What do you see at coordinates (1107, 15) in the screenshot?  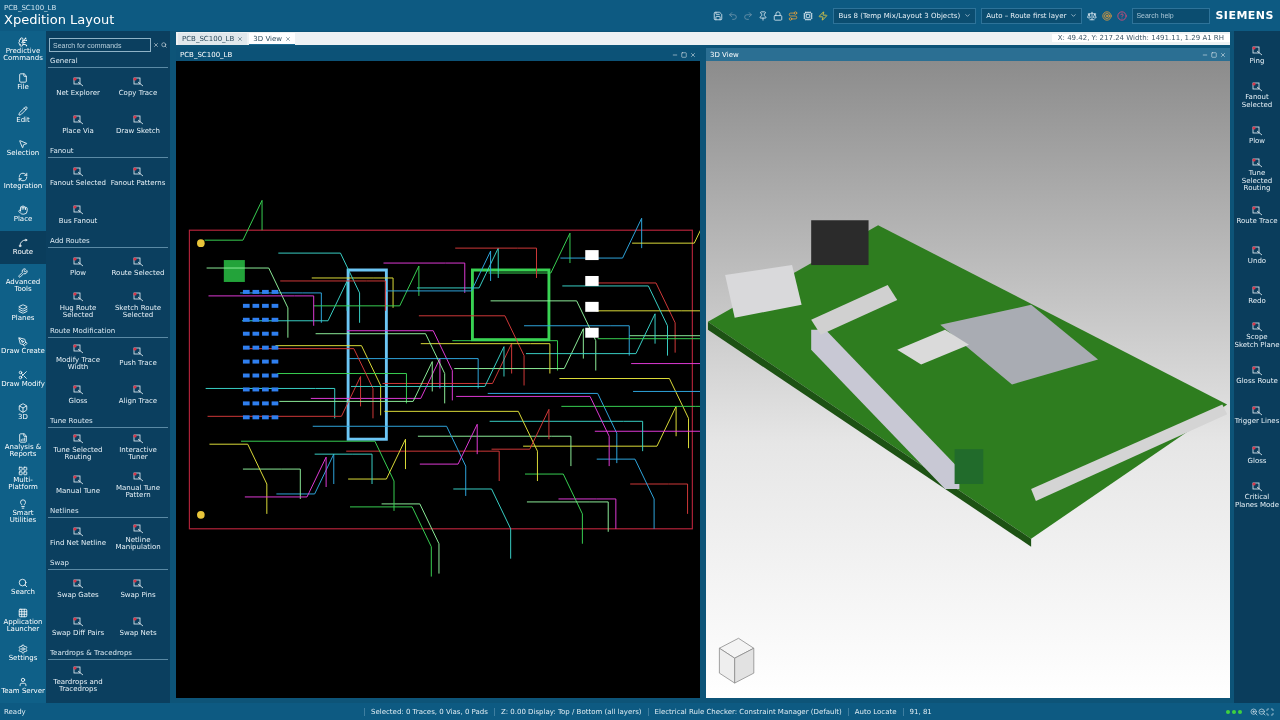 I see `target-icon` at bounding box center [1107, 15].